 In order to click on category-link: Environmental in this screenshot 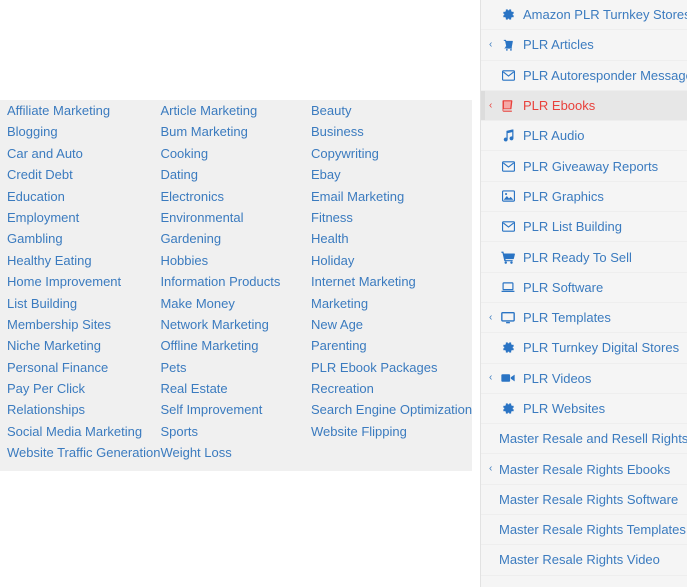, I will do `click(235, 217)`.